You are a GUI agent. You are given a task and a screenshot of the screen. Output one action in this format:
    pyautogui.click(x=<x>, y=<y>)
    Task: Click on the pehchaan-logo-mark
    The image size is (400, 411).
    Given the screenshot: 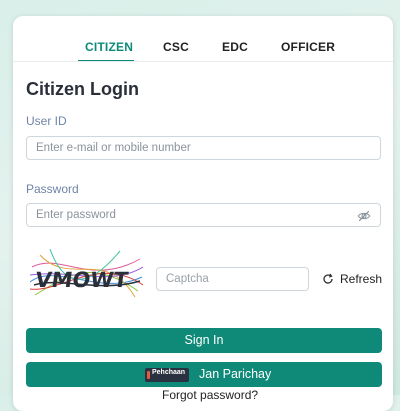 What is the action you would take?
    pyautogui.click(x=148, y=375)
    